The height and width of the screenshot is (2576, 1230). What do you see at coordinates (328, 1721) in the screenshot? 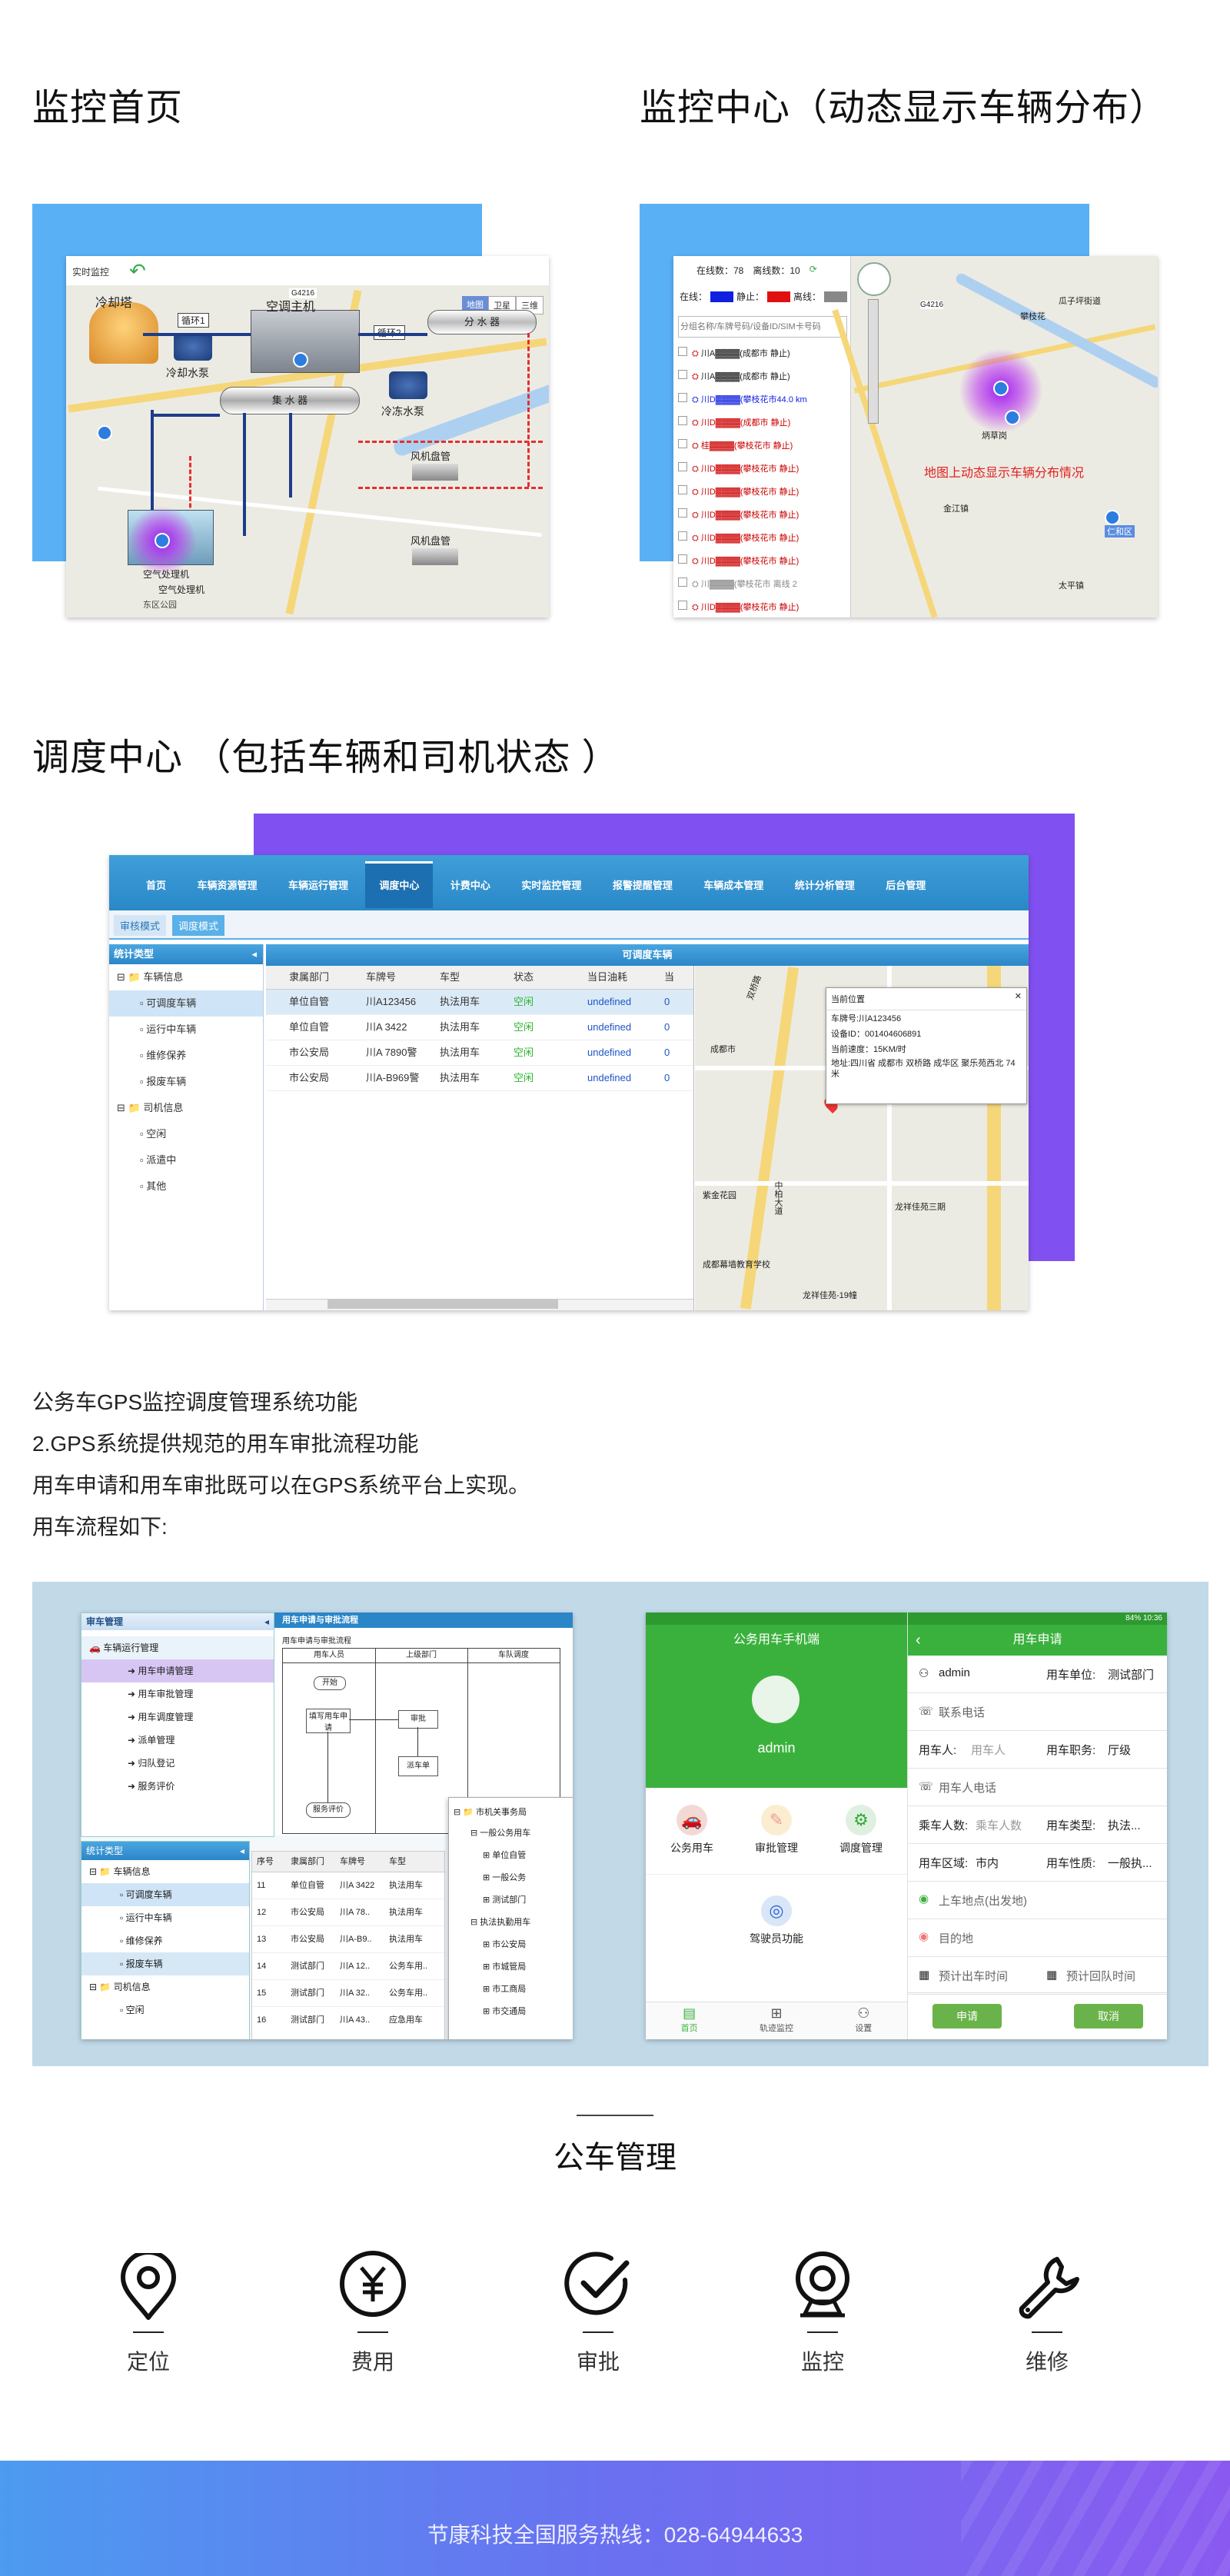
I see `flow-node-apply: 填写用车申请` at bounding box center [328, 1721].